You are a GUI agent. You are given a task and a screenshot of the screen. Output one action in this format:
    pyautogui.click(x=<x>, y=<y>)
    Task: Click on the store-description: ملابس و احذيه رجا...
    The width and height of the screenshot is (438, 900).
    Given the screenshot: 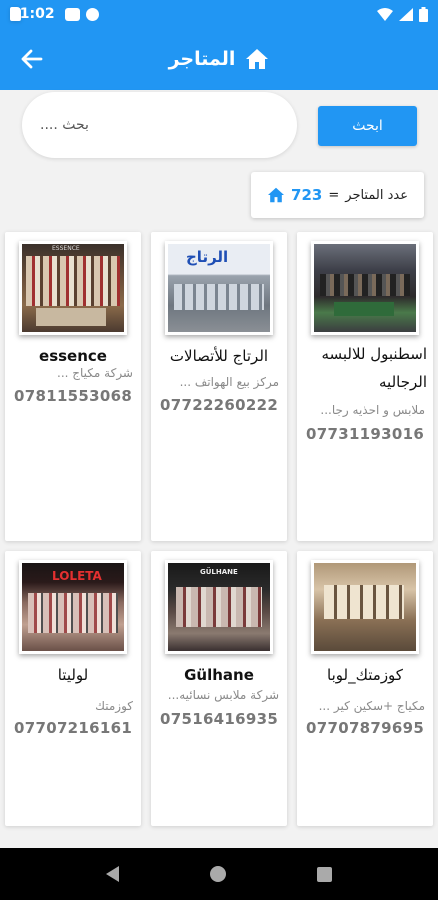 What is the action you would take?
    pyautogui.click(x=372, y=410)
    